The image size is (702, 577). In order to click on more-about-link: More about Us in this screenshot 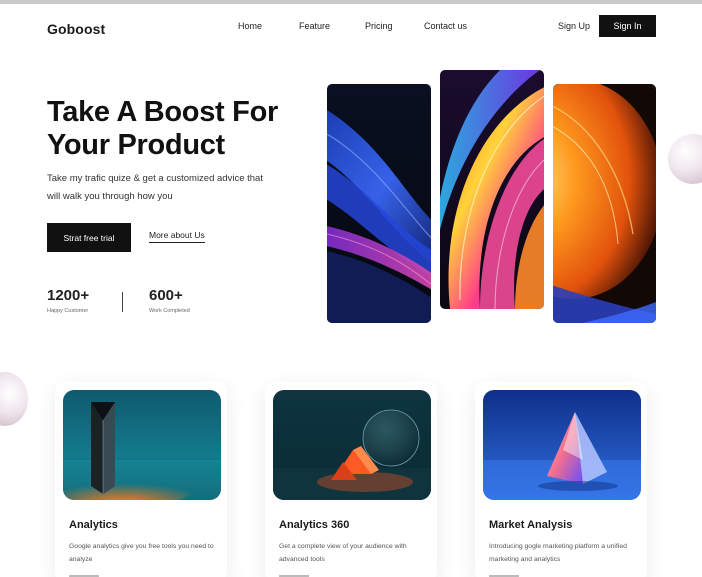, I will do `click(177, 236)`.